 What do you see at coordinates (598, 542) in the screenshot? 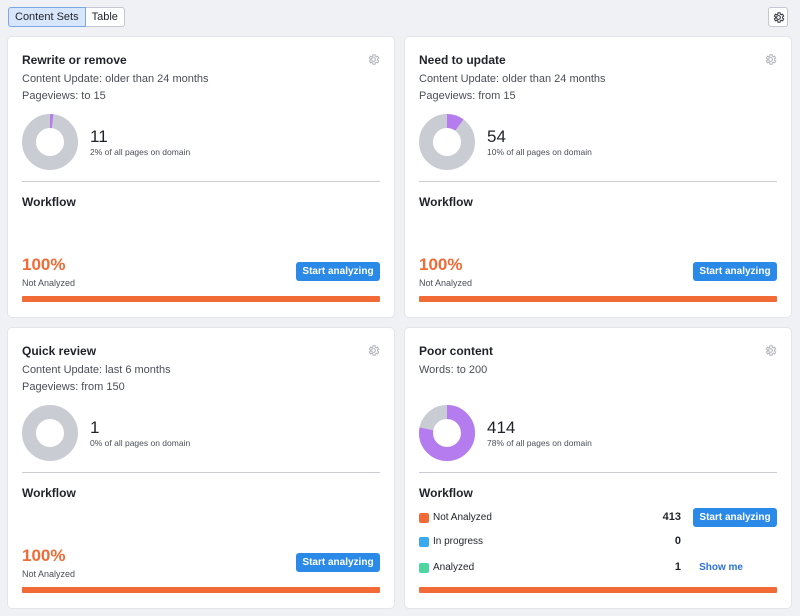
I see `legend-row-in-progress: In progress 0` at bounding box center [598, 542].